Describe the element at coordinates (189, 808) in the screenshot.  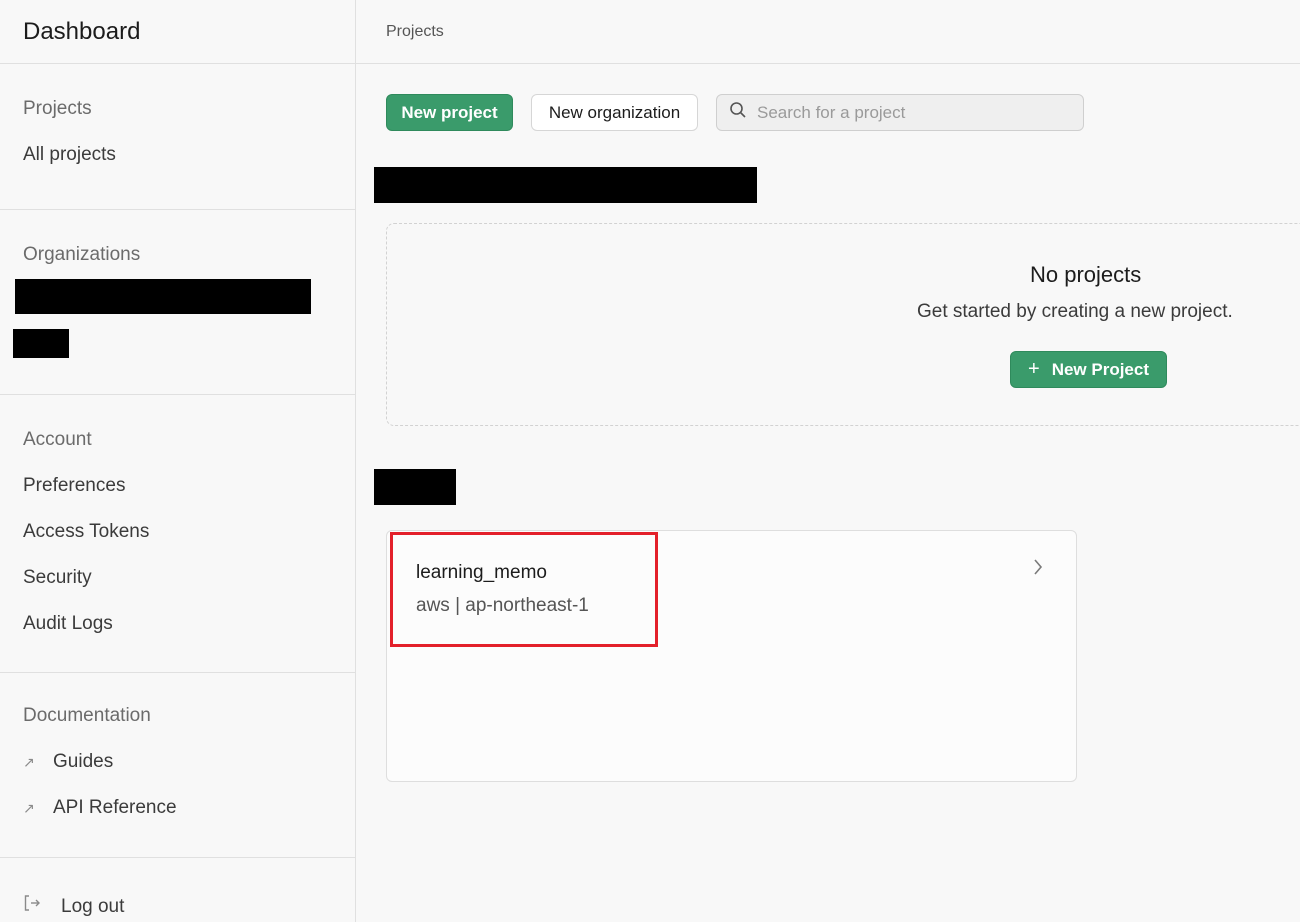
I see `sidebar-item-api-reference: ↗ API Reference` at that location.